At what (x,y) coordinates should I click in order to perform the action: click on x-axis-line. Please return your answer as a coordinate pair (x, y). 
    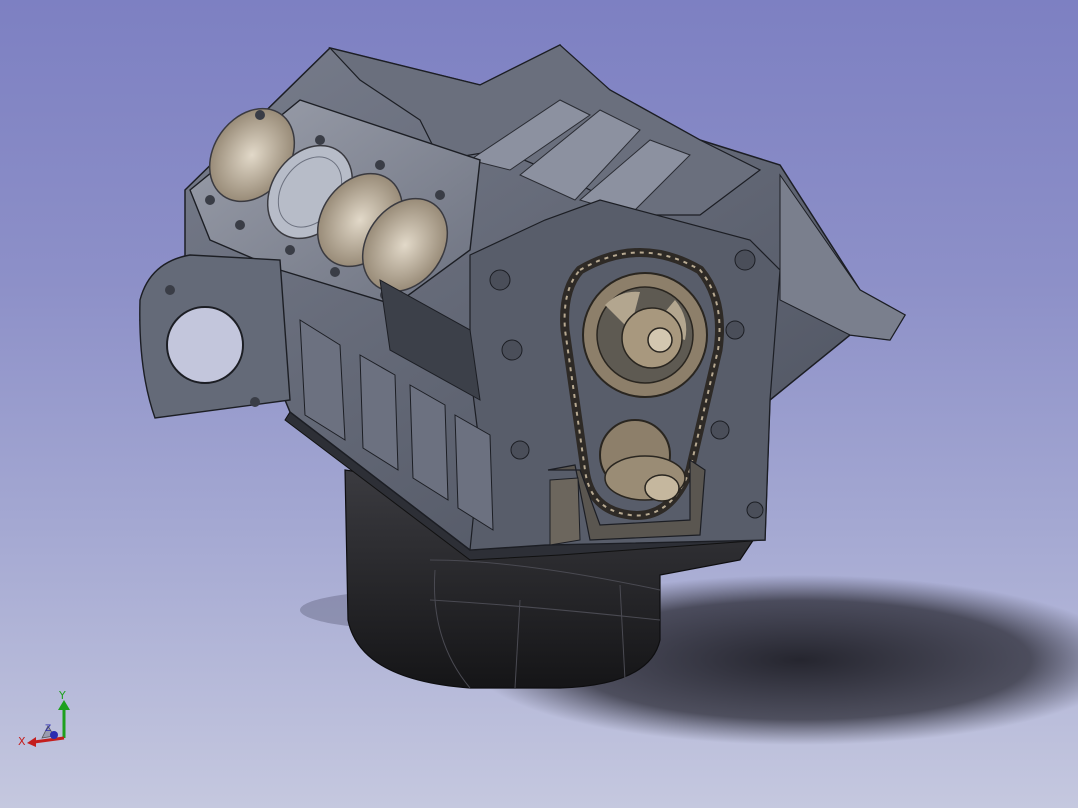
    Looking at the image, I should click on (49, 740).